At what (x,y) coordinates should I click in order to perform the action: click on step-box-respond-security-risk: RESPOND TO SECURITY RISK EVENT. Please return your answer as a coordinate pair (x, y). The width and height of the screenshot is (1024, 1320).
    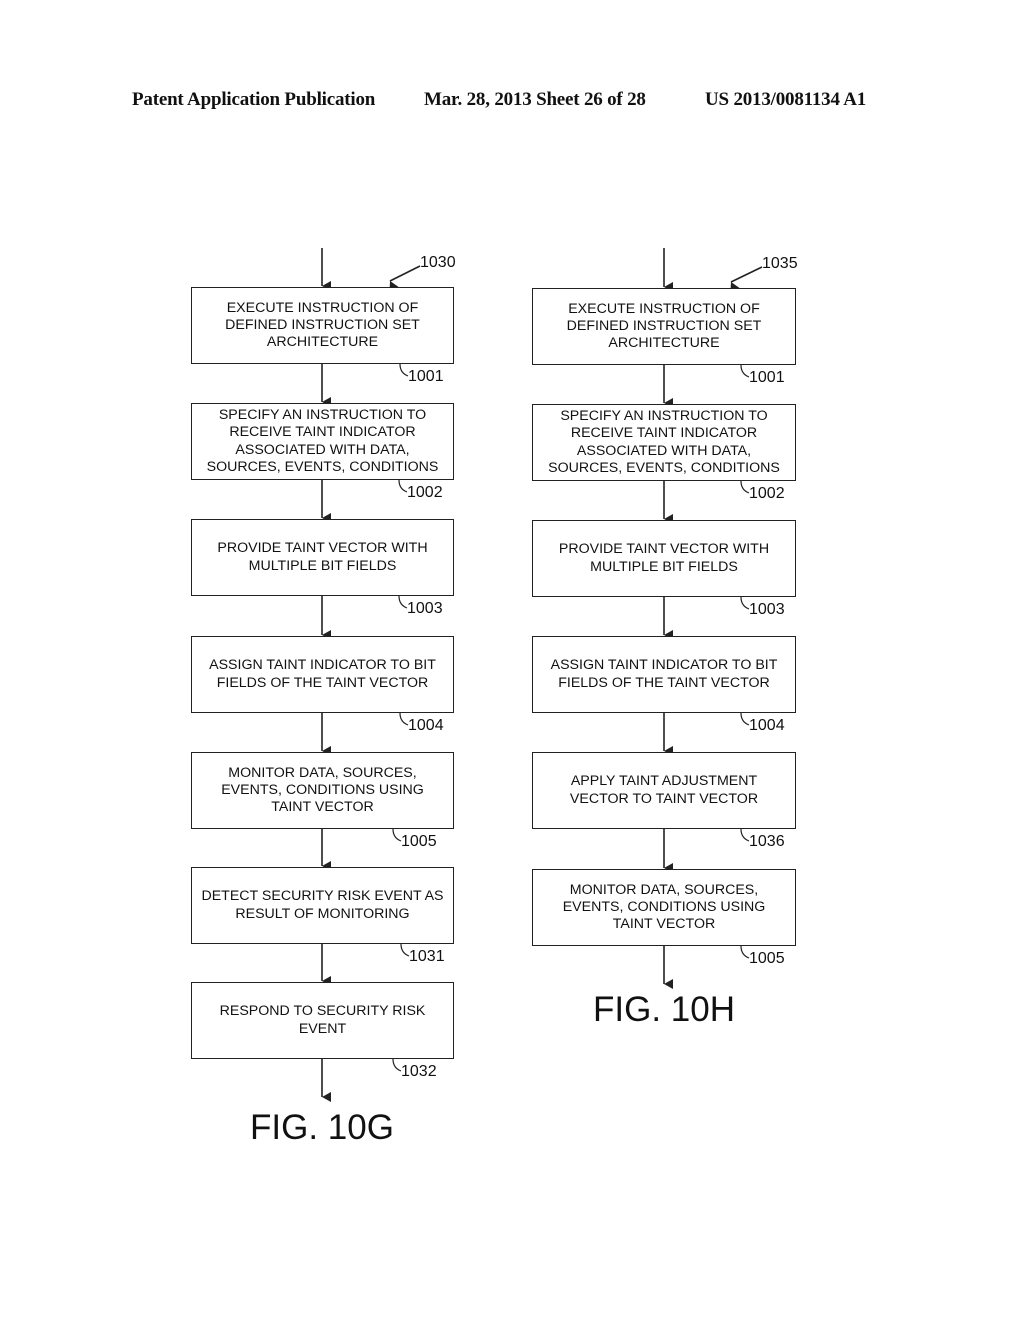
    Looking at the image, I should click on (322, 1020).